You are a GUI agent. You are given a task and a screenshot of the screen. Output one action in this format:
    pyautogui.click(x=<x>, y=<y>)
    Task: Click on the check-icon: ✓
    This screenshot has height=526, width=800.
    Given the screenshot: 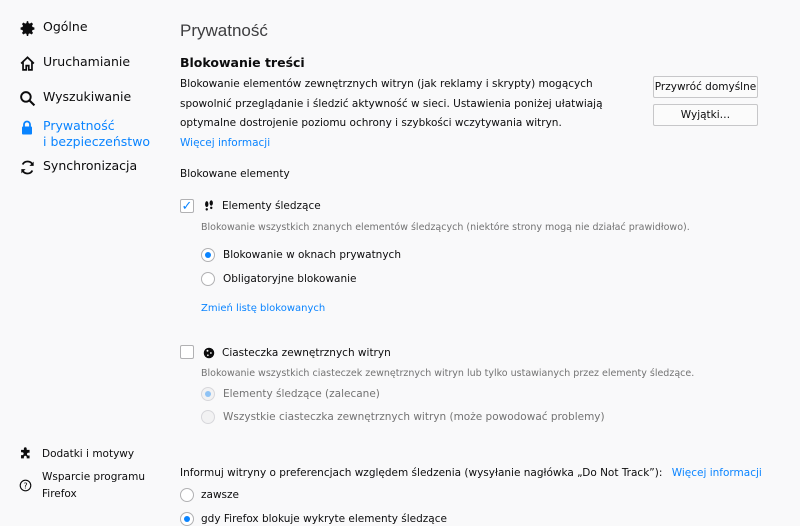 What is the action you would take?
    pyautogui.click(x=187, y=206)
    